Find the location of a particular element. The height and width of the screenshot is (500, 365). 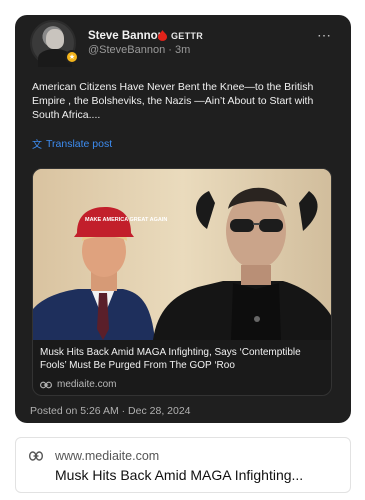

more-options-icon: ⋯ is located at coordinates (324, 35).